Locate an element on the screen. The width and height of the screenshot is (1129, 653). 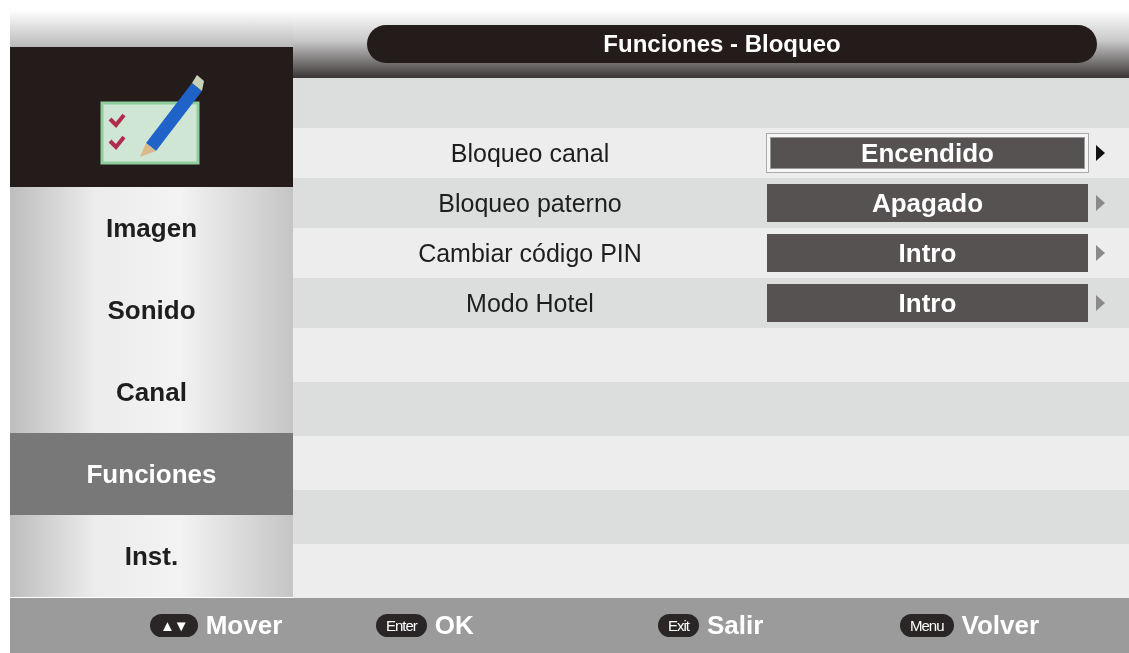
hint-label: Mover is located at coordinates (244, 625).